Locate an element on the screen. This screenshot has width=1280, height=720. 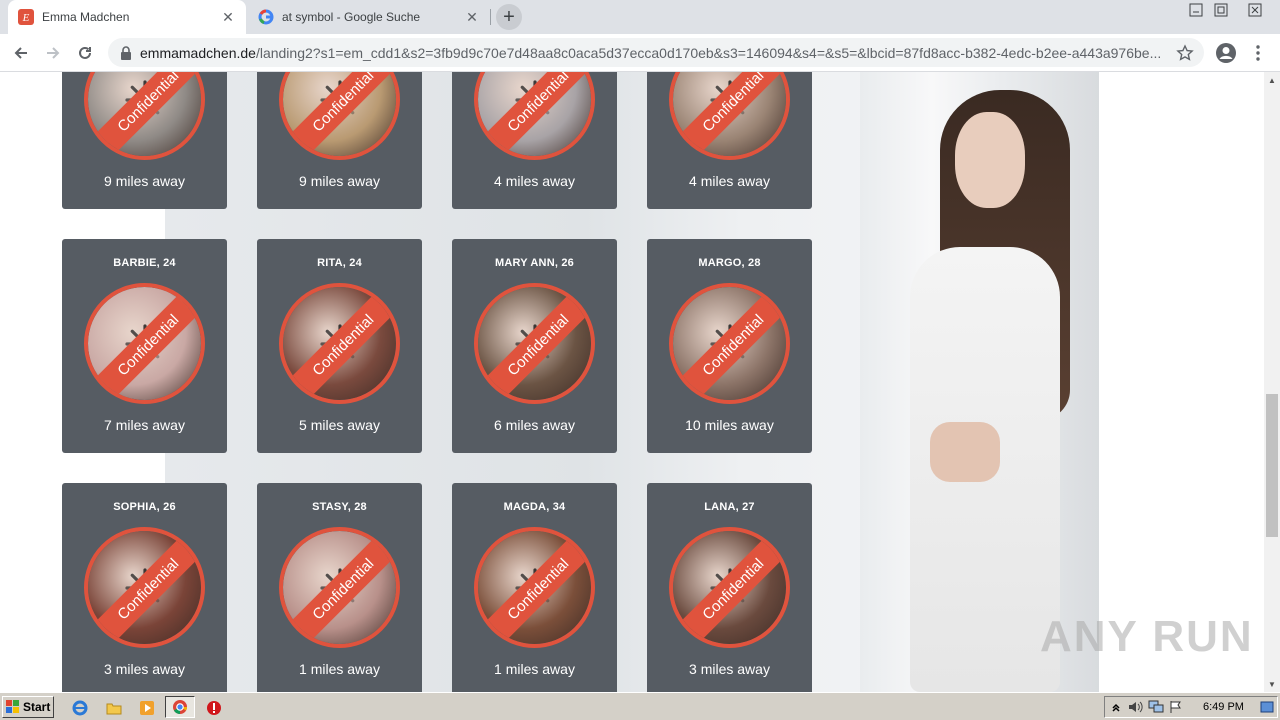
kebab-menu-icon is located at coordinates (1258, 53).